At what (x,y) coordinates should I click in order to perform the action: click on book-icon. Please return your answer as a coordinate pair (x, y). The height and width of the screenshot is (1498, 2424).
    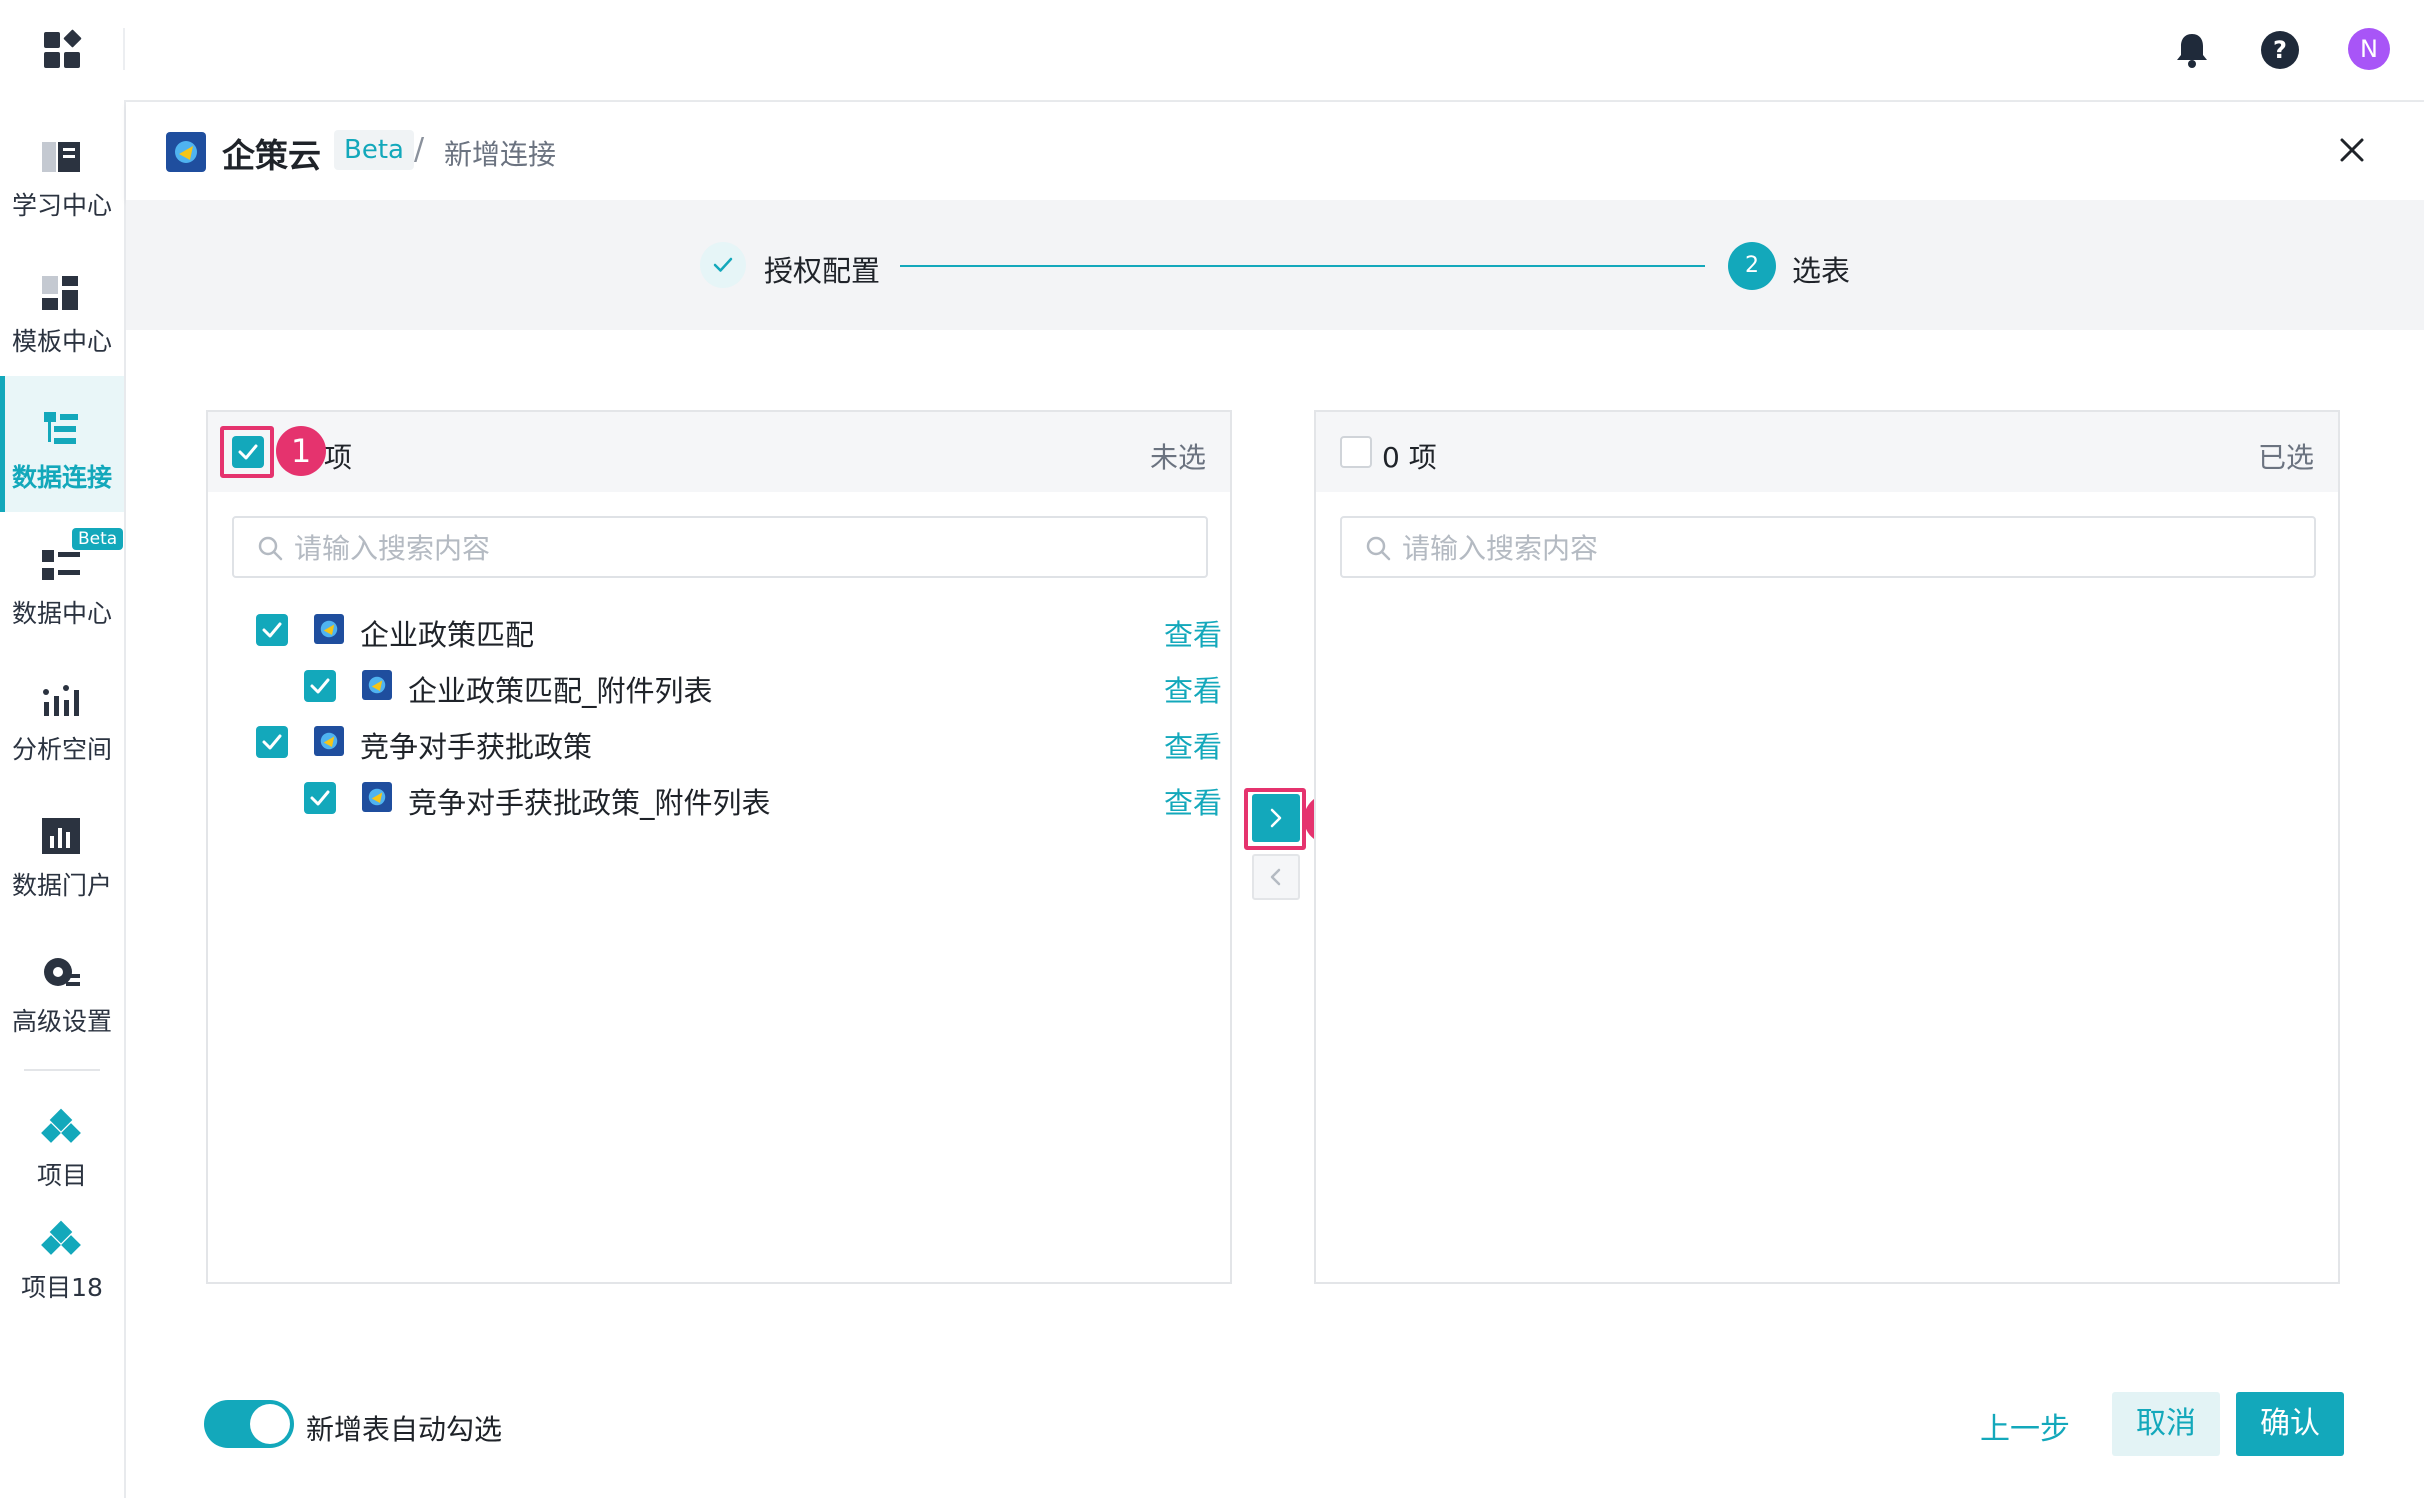
    Looking at the image, I should click on (61, 157).